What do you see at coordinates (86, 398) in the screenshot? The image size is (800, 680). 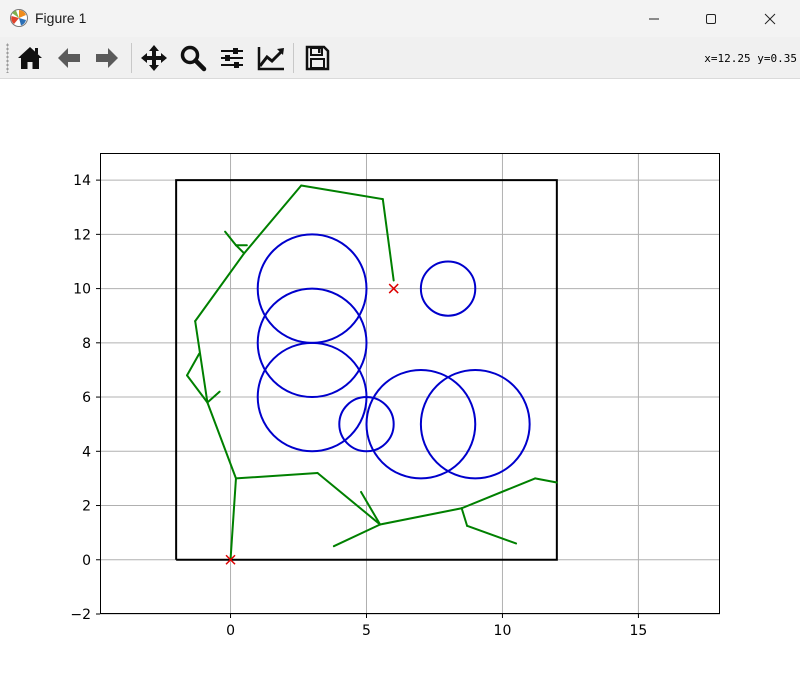 I see `y-tick-label: 6` at bounding box center [86, 398].